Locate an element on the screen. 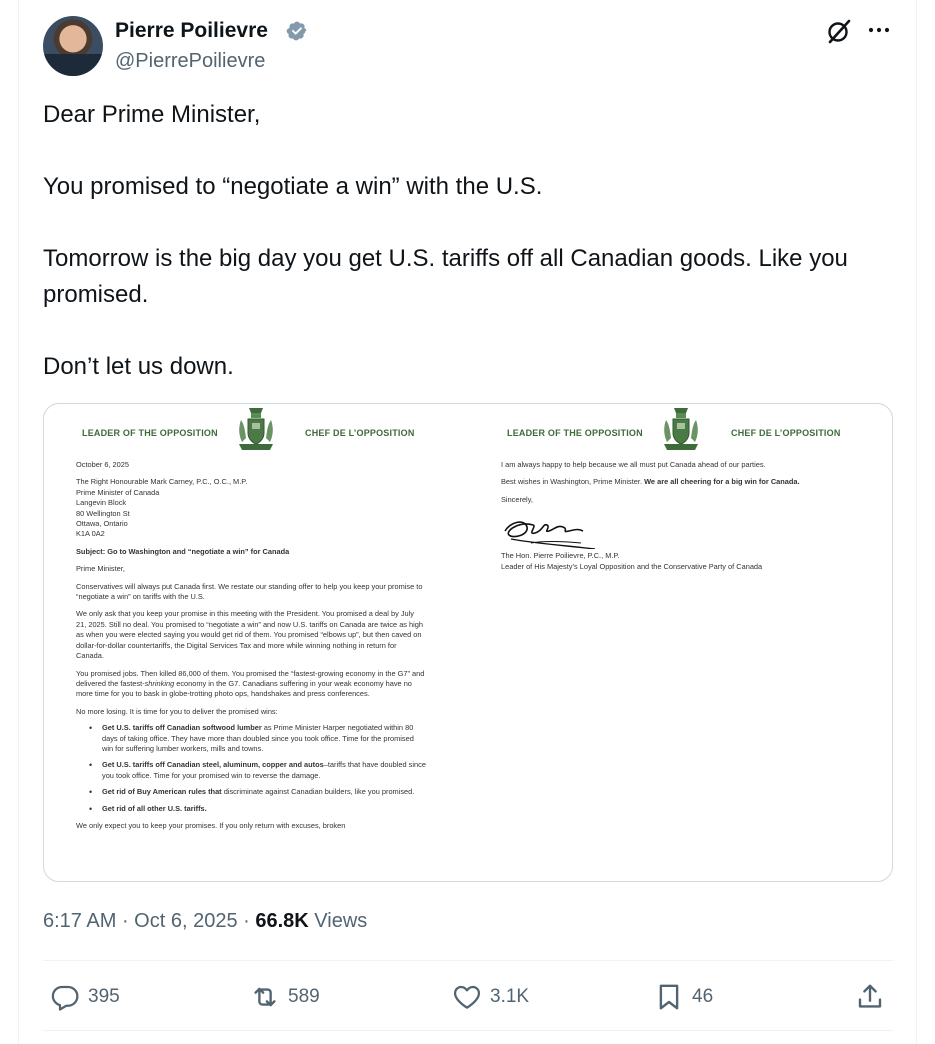 This screenshot has width=935, height=1044. letter-signer: The Hon. Pierre Poilievre, P.C., M.P. is located at coordinates (560, 556).